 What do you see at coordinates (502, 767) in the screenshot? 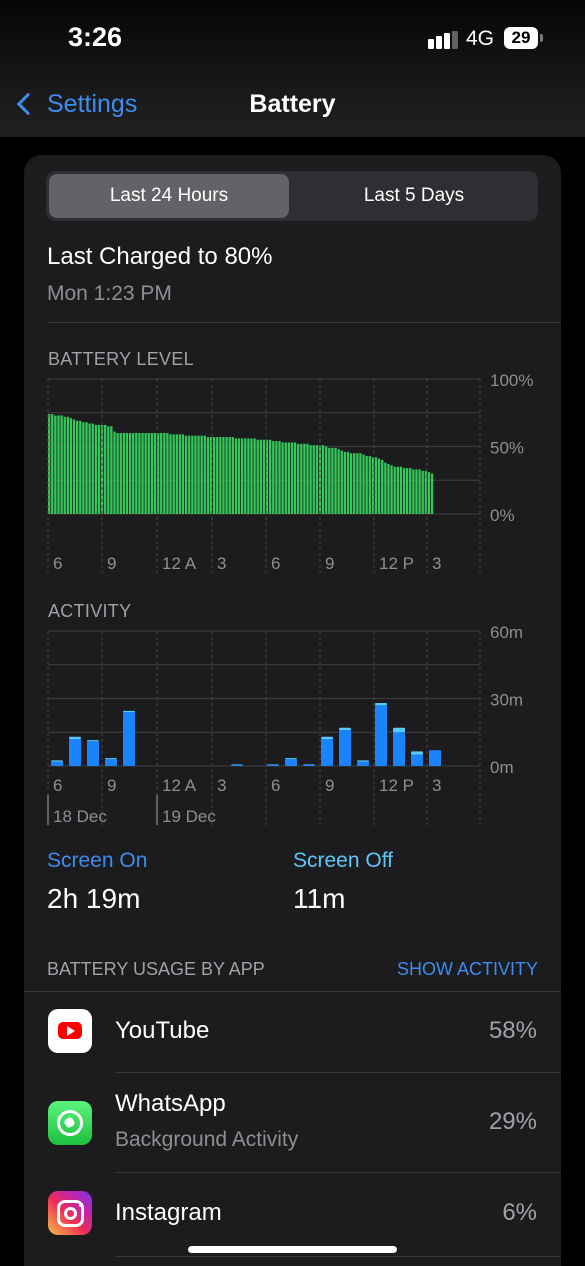
I see `activity-y-tick-label: 0m` at bounding box center [502, 767].